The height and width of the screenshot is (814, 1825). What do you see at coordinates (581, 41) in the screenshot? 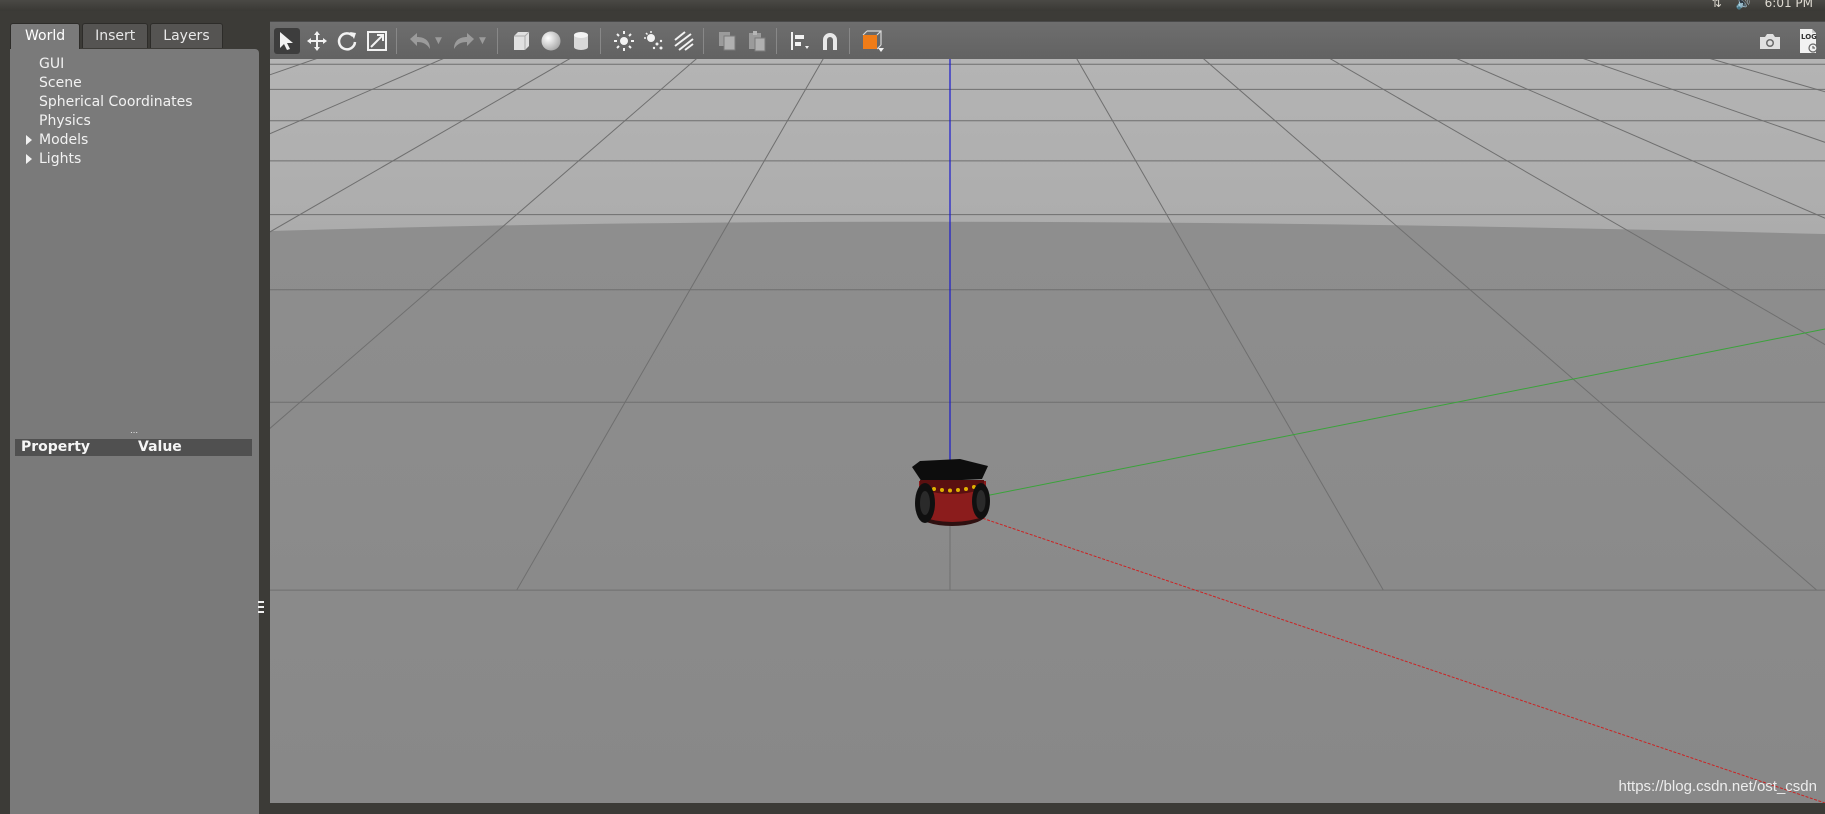
I see `cylinder-shape-icon` at bounding box center [581, 41].